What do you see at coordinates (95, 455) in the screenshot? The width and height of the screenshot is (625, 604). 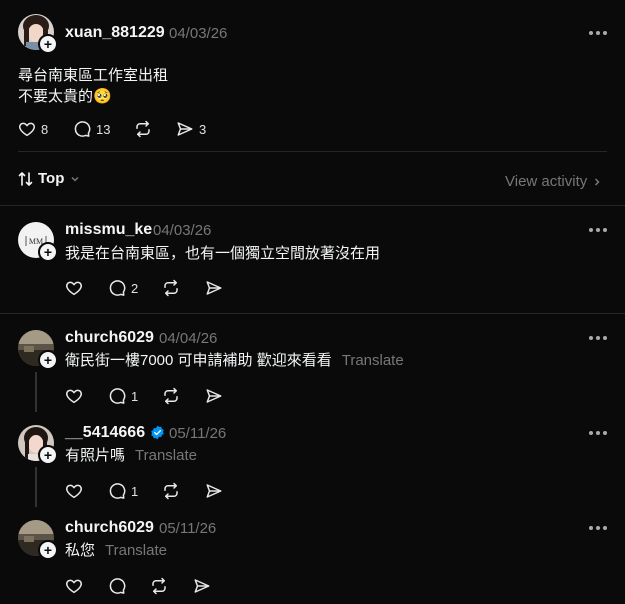 I see `reply-text-content: 有照片嗎` at bounding box center [95, 455].